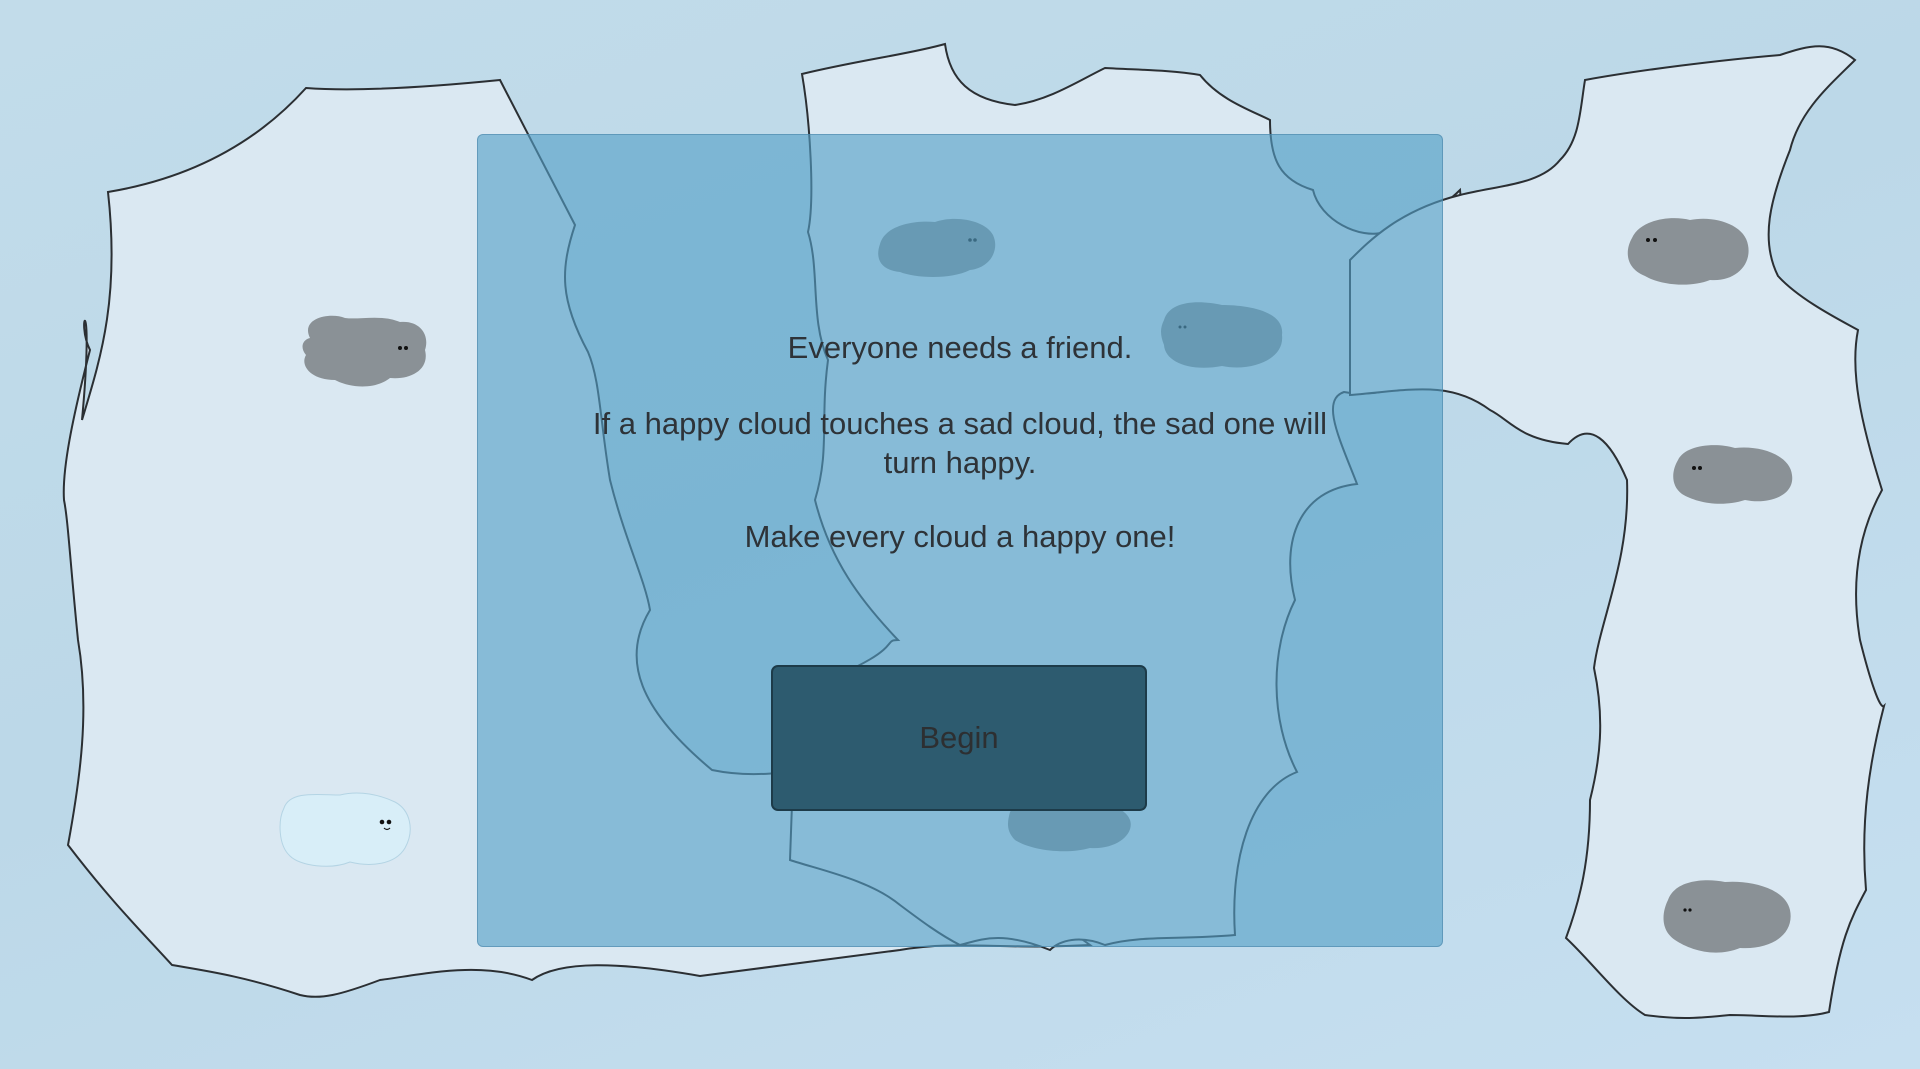 The width and height of the screenshot is (1920, 1069). I want to click on begin-button-label: Begin, so click(959, 737).